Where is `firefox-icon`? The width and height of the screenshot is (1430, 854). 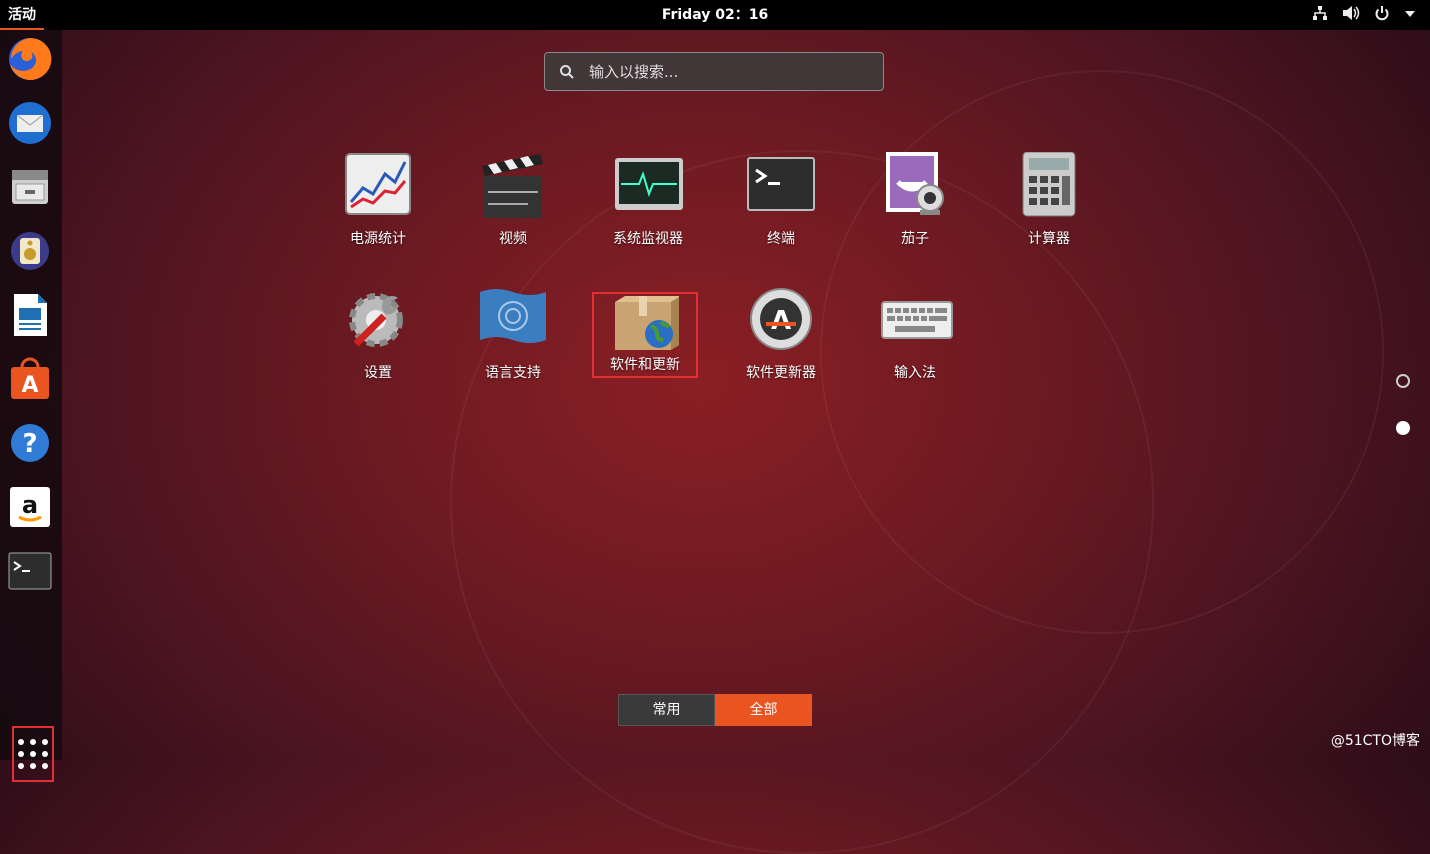 firefox-icon is located at coordinates (30, 59).